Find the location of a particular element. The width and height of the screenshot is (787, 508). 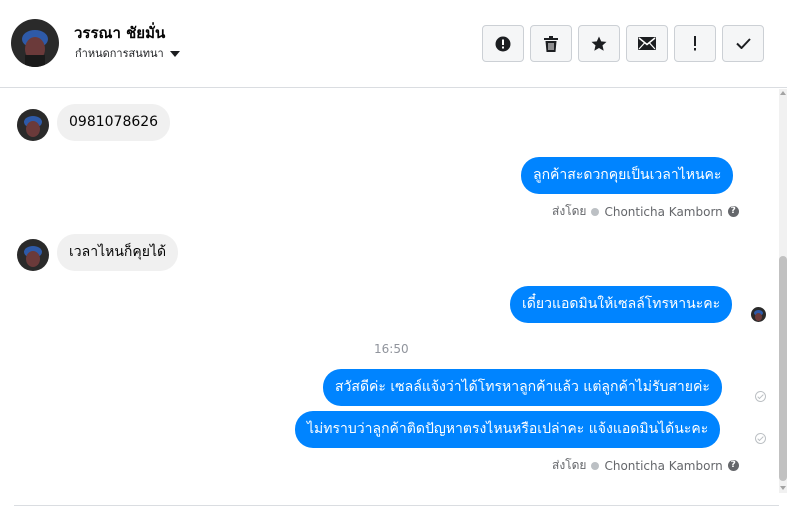

incoming-message-bubble: เวลาไหนก็คุยได้ is located at coordinates (118, 252).